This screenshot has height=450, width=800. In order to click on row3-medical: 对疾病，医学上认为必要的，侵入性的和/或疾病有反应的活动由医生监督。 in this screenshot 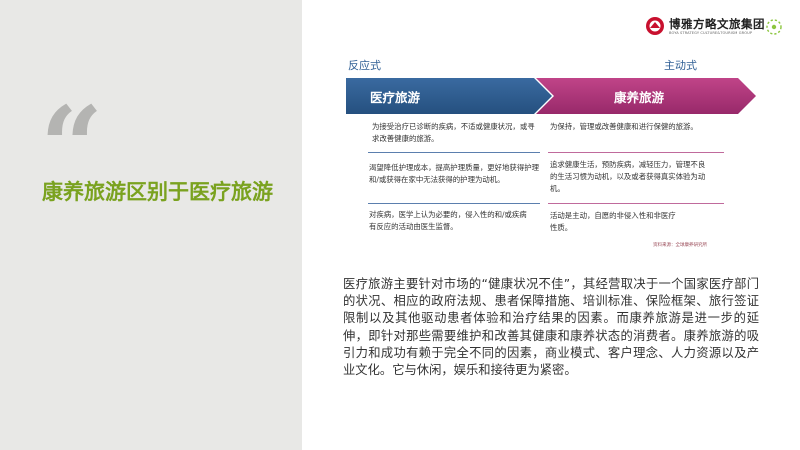, I will do `click(448, 220)`.